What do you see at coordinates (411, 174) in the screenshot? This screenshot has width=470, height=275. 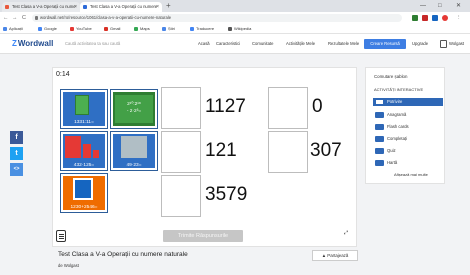 I see `show-more-link: Afișează mai multe` at bounding box center [411, 174].